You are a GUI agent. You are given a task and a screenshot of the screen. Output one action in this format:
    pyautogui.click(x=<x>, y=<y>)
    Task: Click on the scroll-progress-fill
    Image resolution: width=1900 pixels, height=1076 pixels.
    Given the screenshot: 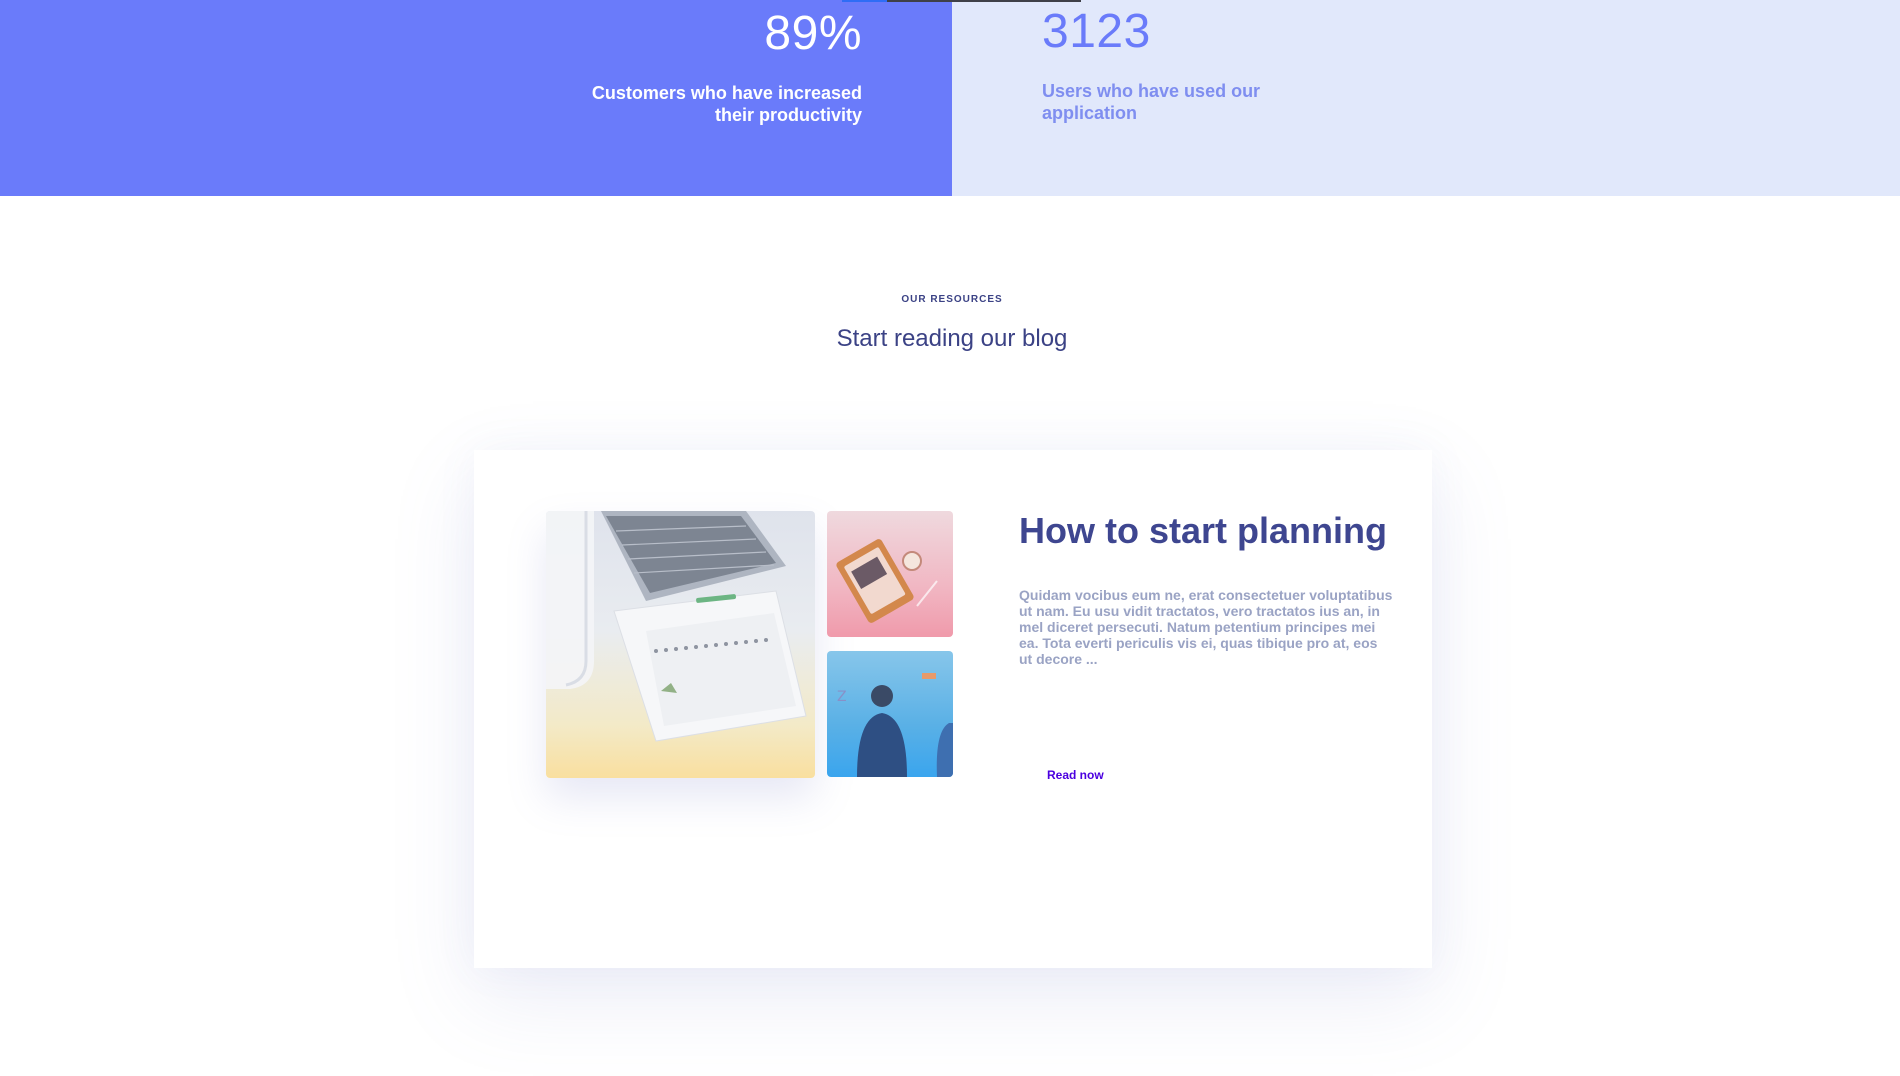 What is the action you would take?
    pyautogui.click(x=865, y=1)
    